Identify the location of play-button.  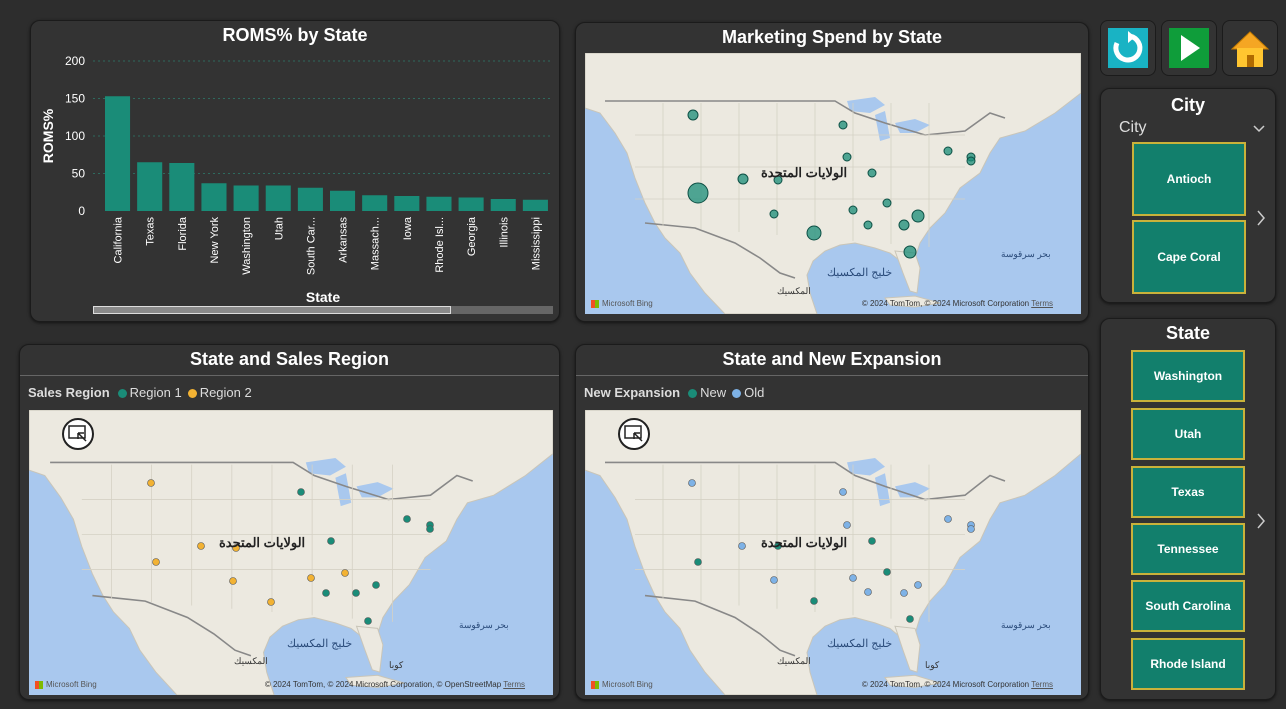
(1189, 48).